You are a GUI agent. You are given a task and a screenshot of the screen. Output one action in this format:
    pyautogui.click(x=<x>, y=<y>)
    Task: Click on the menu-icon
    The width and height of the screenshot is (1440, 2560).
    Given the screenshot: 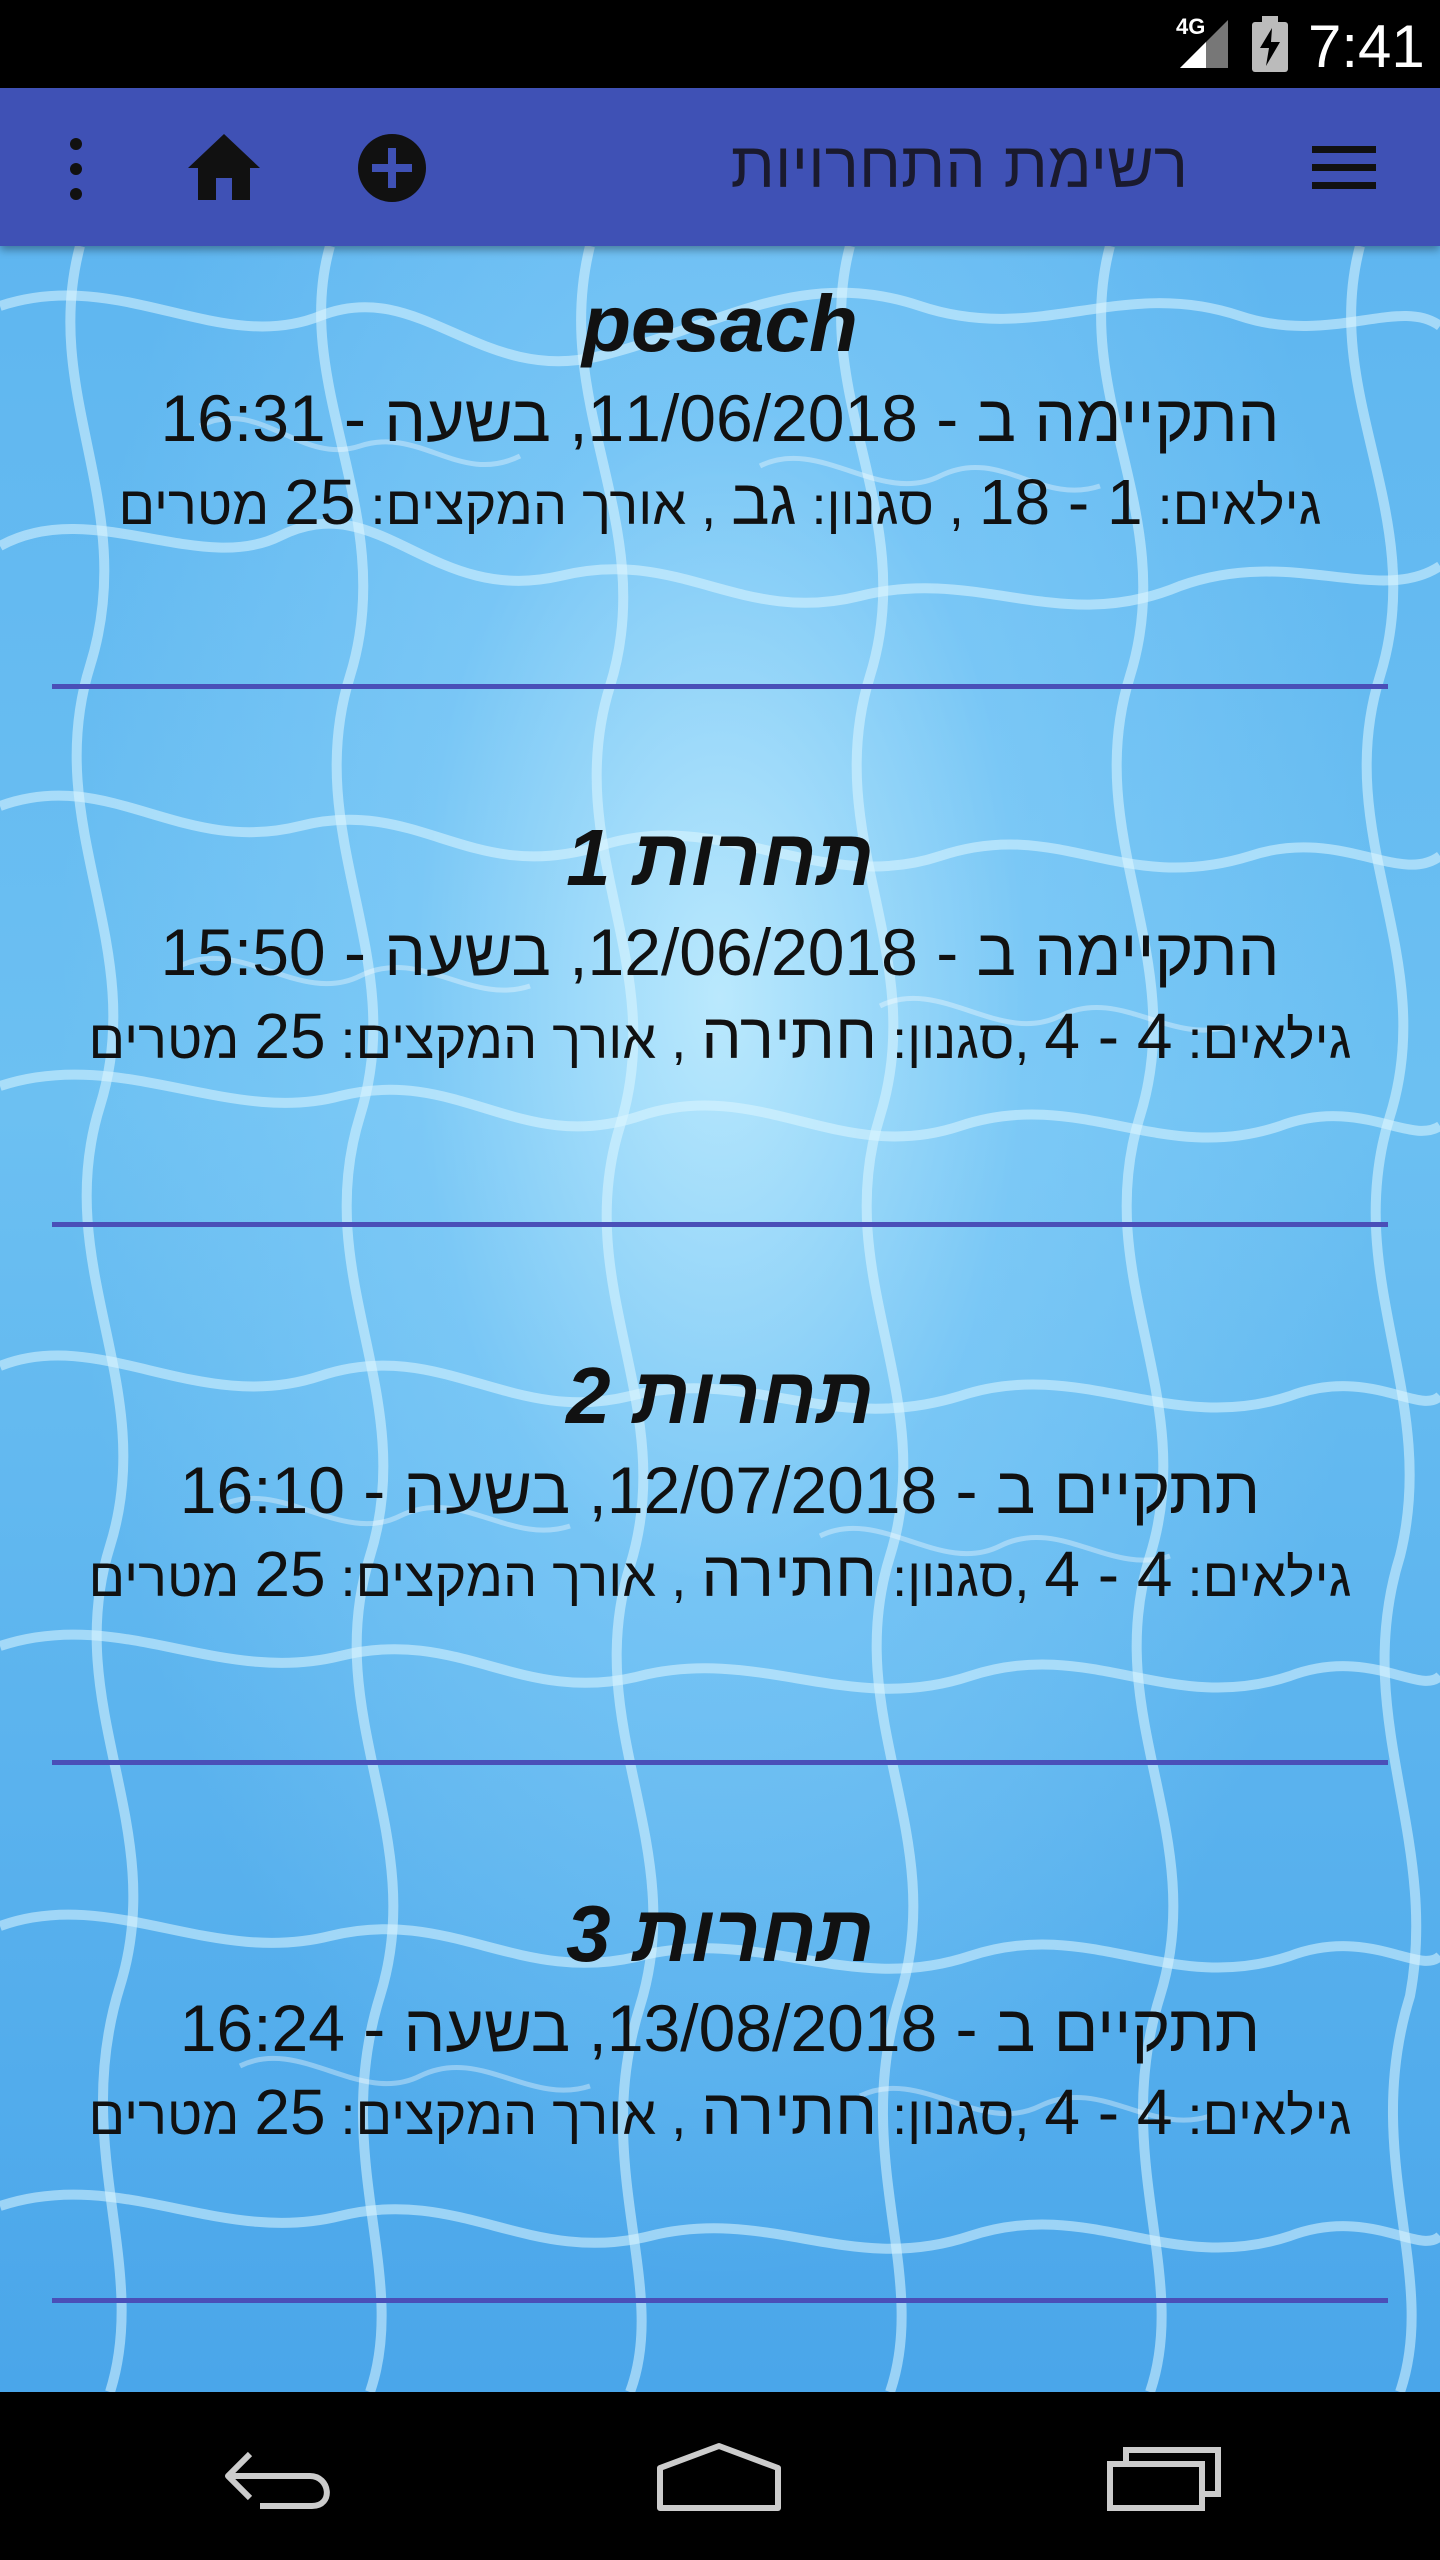 What is the action you would take?
    pyautogui.click(x=1344, y=168)
    